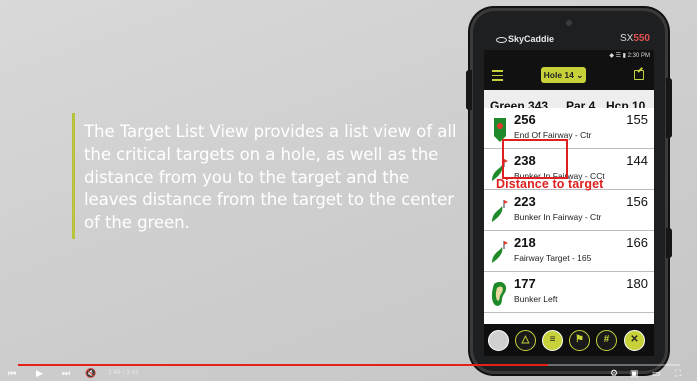 The height and width of the screenshot is (381, 697). What do you see at coordinates (501, 39) in the screenshot?
I see `eye-icon` at bounding box center [501, 39].